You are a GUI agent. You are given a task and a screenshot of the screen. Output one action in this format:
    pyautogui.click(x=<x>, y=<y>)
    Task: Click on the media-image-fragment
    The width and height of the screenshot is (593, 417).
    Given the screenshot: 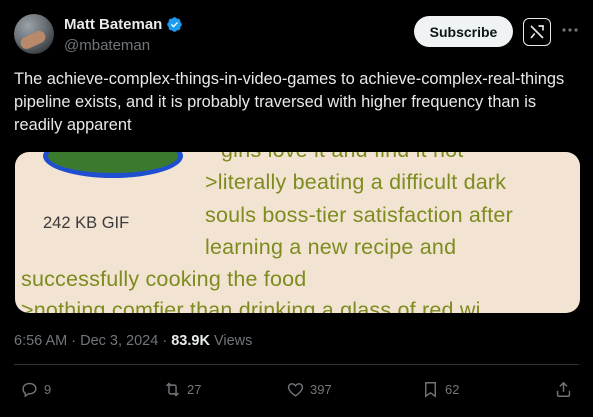 What is the action you would take?
    pyautogui.click(x=113, y=165)
    